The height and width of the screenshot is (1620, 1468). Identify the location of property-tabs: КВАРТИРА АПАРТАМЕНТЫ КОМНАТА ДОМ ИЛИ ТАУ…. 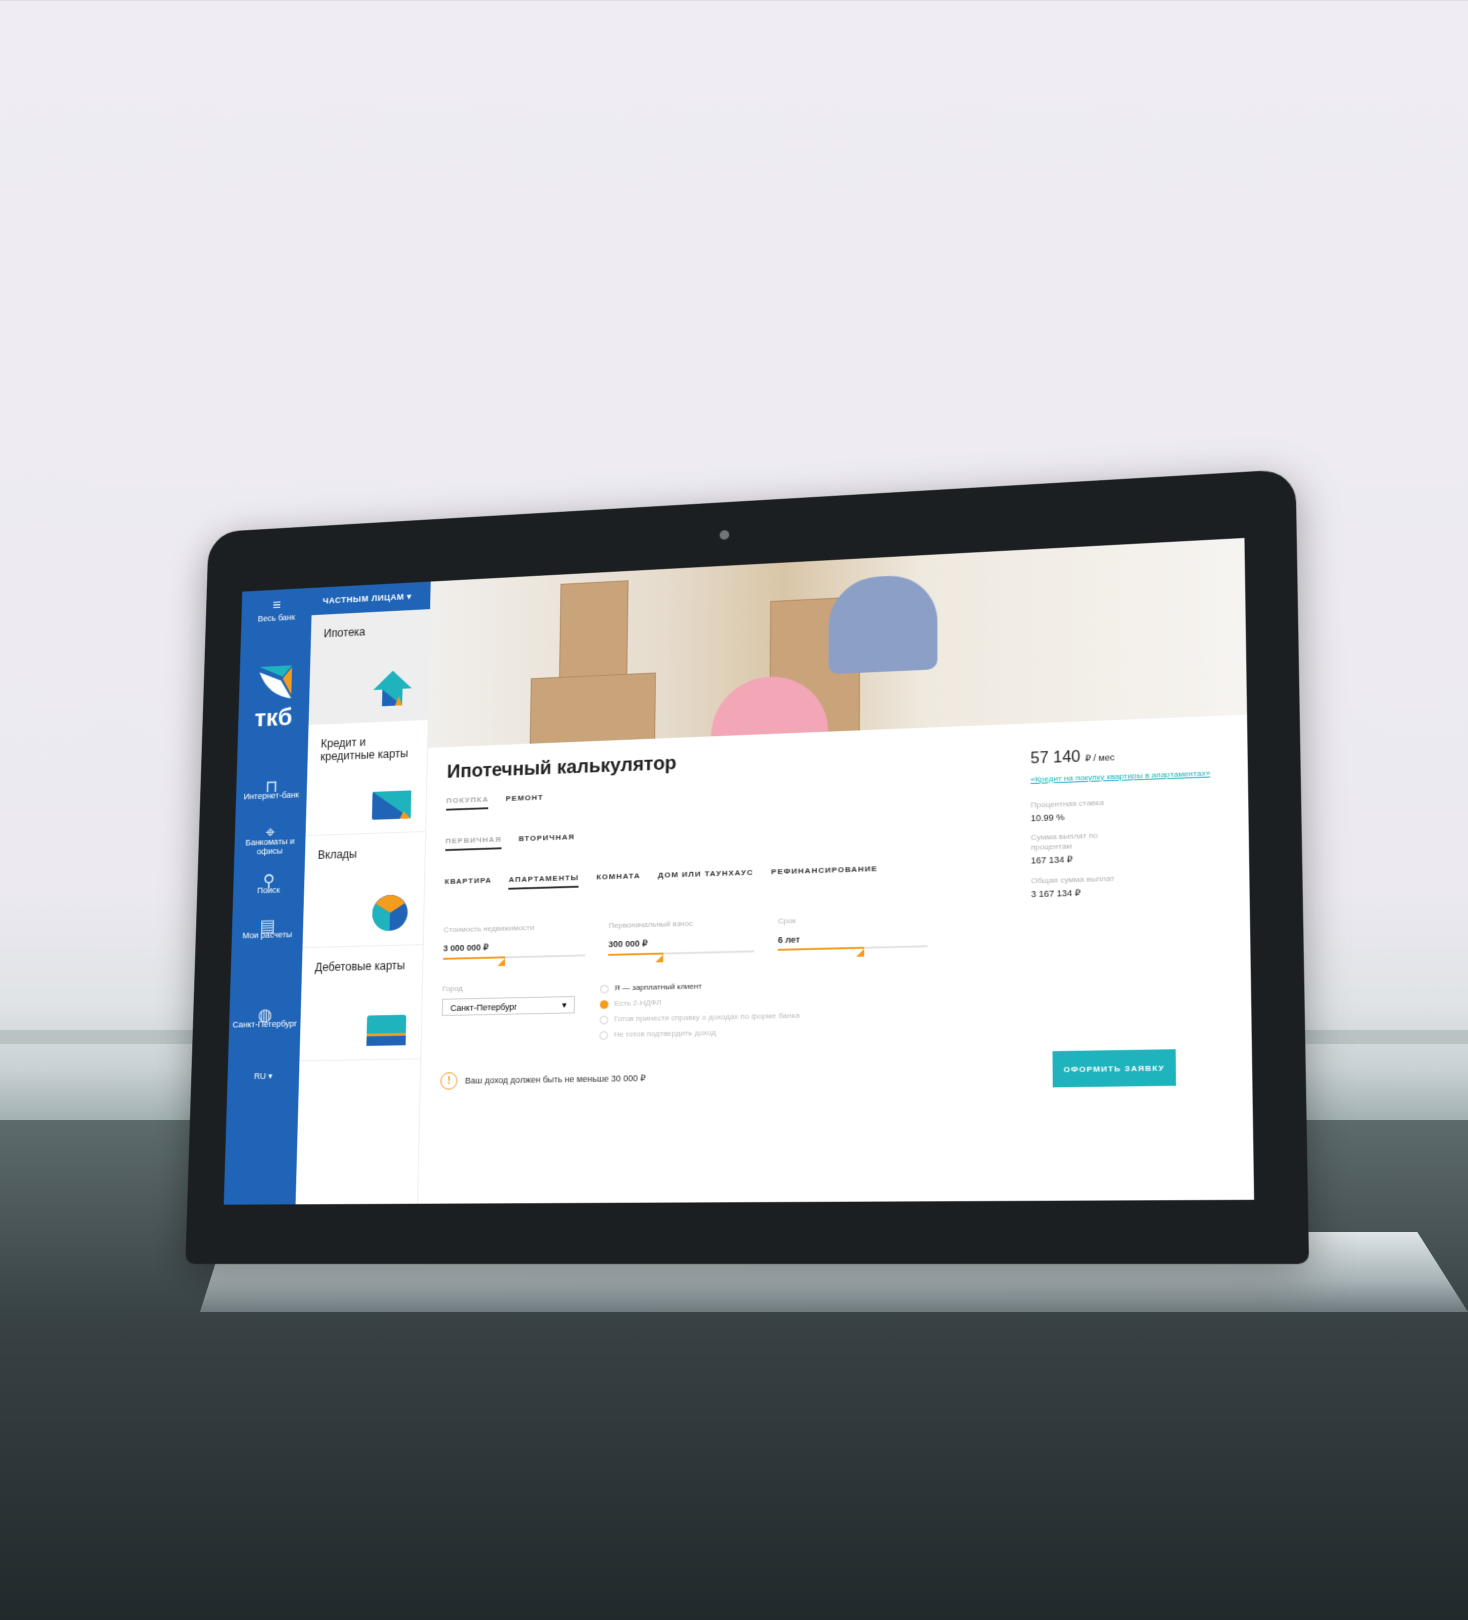
(727, 875).